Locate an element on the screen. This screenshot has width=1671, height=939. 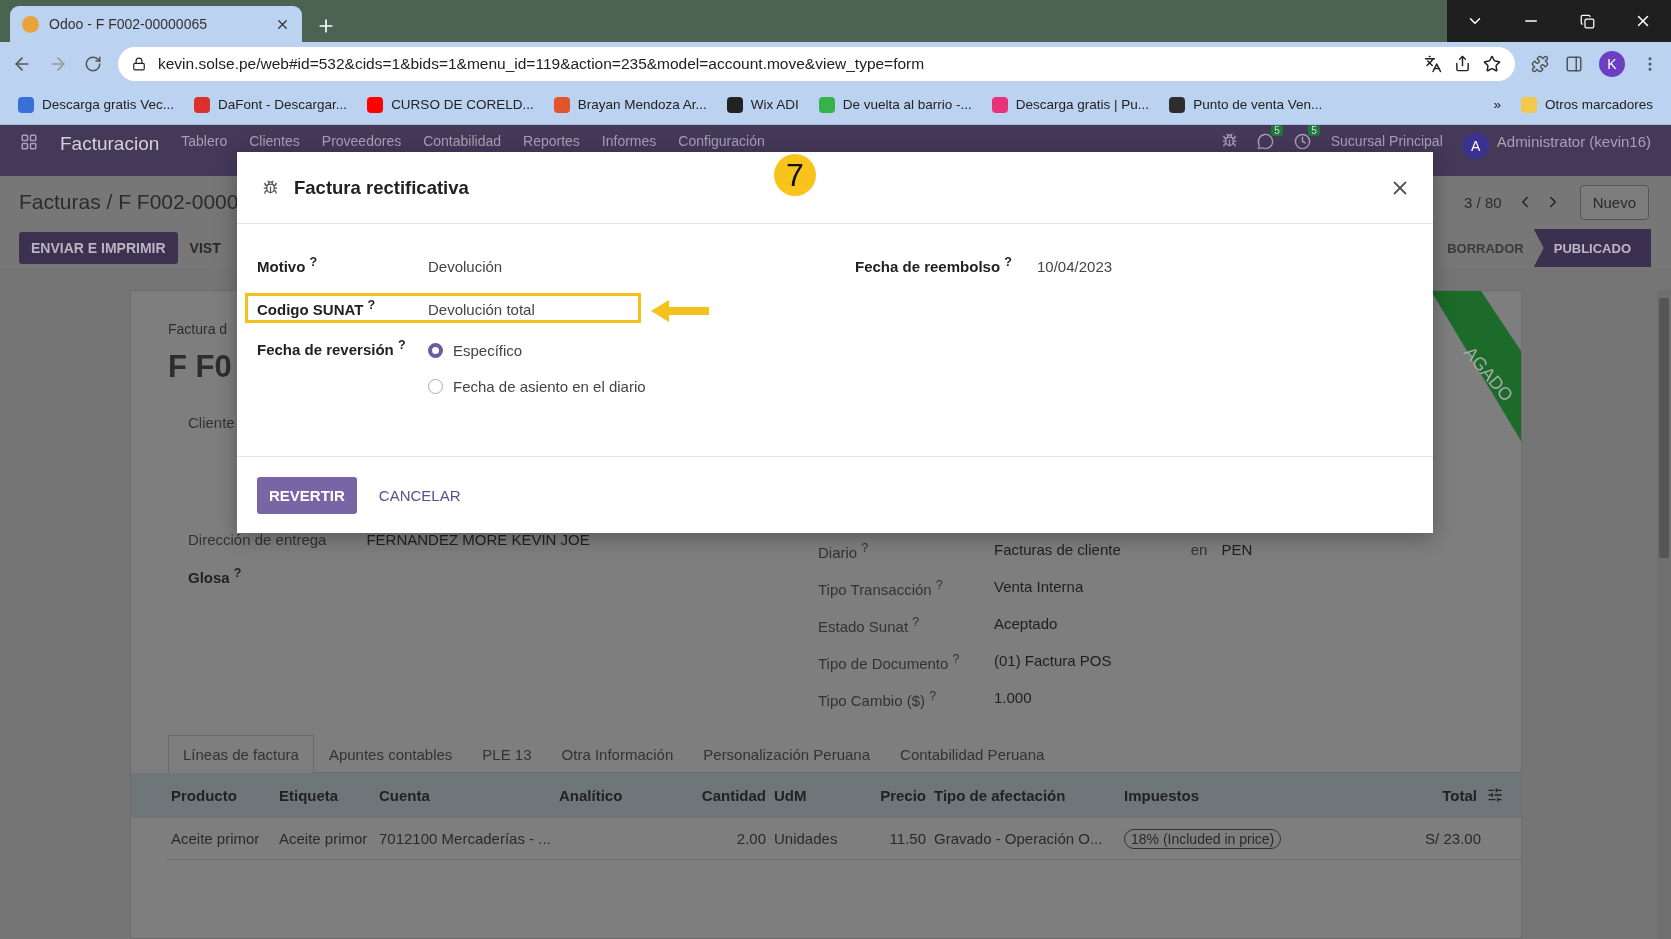
user-name: Administrator (kevin16) is located at coordinates (1573, 141).